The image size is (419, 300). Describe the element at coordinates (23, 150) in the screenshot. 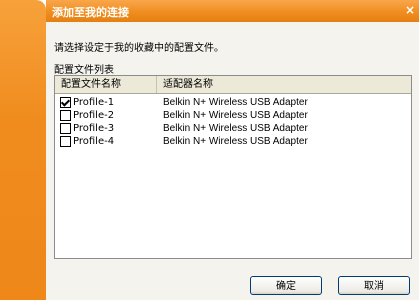

I see `side-accent-panel` at that location.